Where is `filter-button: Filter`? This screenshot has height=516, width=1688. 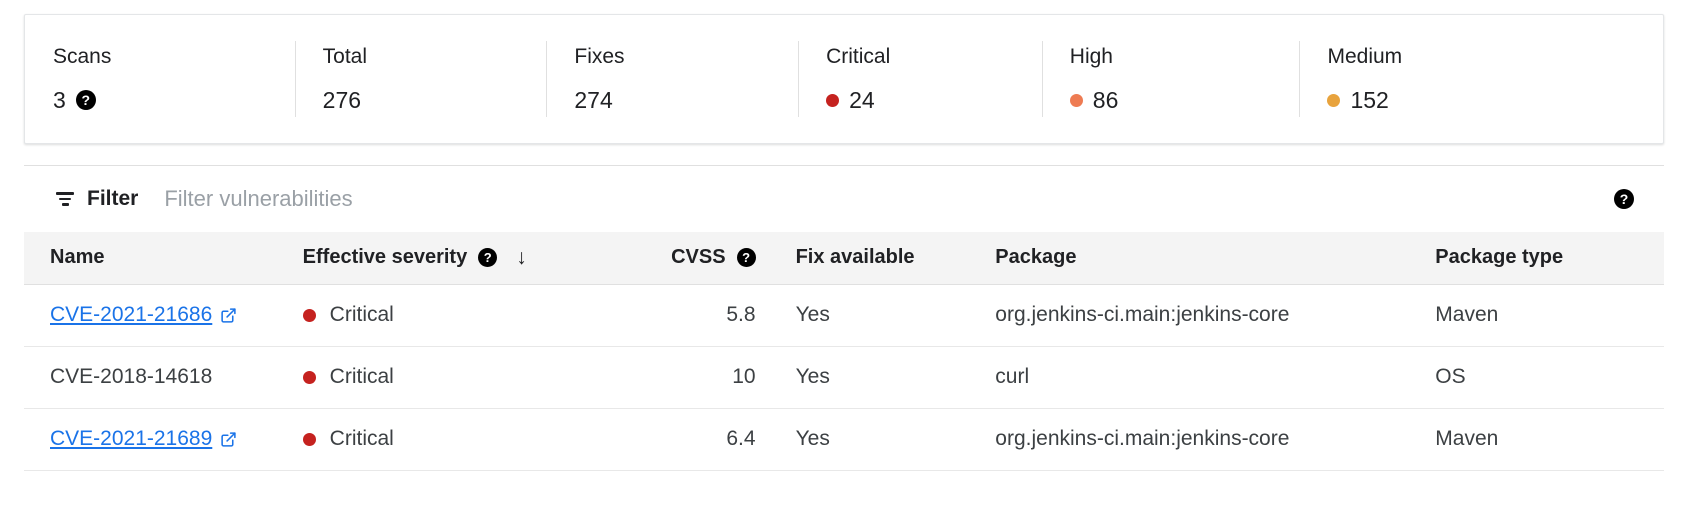
filter-button: Filter is located at coordinates (96, 199).